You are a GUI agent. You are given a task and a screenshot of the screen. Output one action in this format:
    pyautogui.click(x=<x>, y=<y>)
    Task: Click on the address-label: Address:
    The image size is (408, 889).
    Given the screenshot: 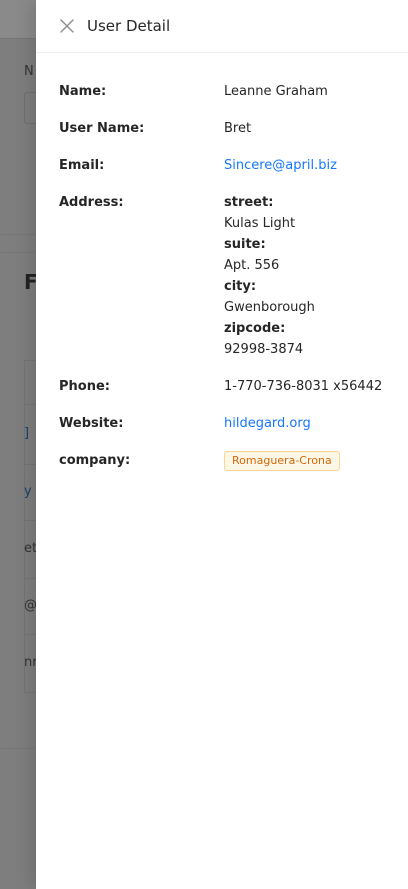 What is the action you would take?
    pyautogui.click(x=91, y=202)
    